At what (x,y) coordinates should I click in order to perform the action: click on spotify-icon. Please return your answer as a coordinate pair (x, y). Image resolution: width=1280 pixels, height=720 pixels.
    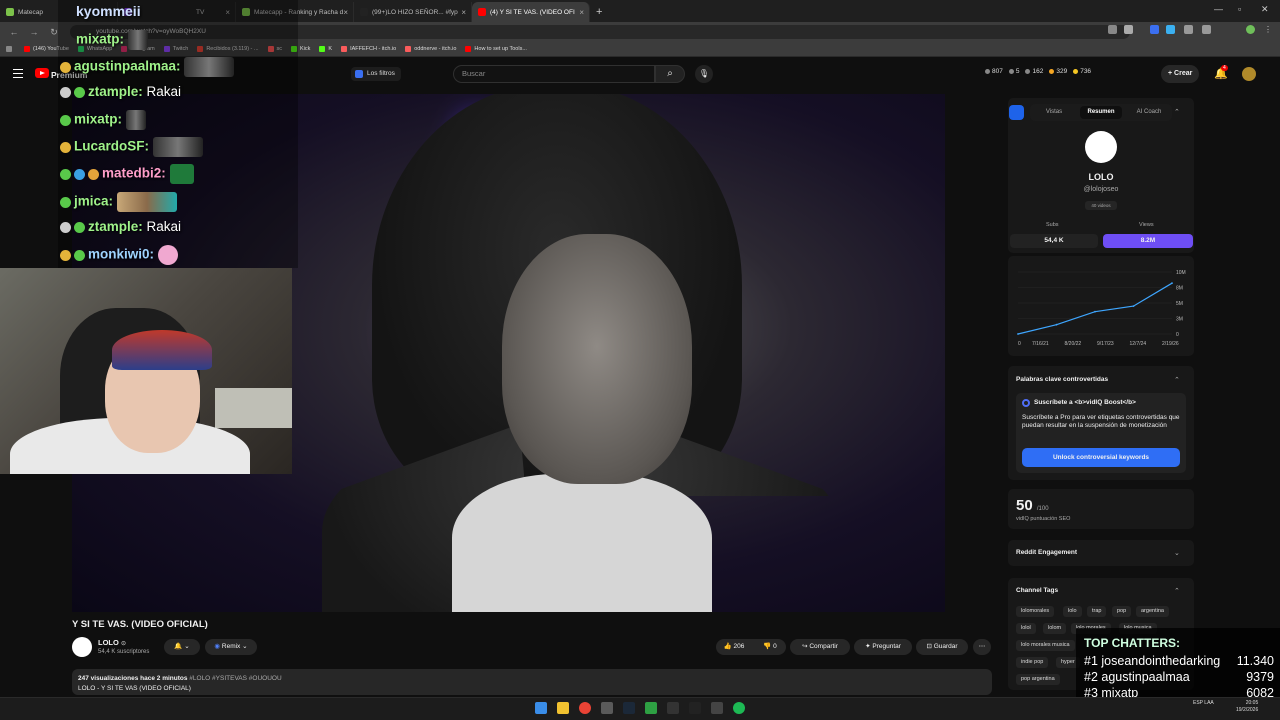
    Looking at the image, I should click on (739, 708).